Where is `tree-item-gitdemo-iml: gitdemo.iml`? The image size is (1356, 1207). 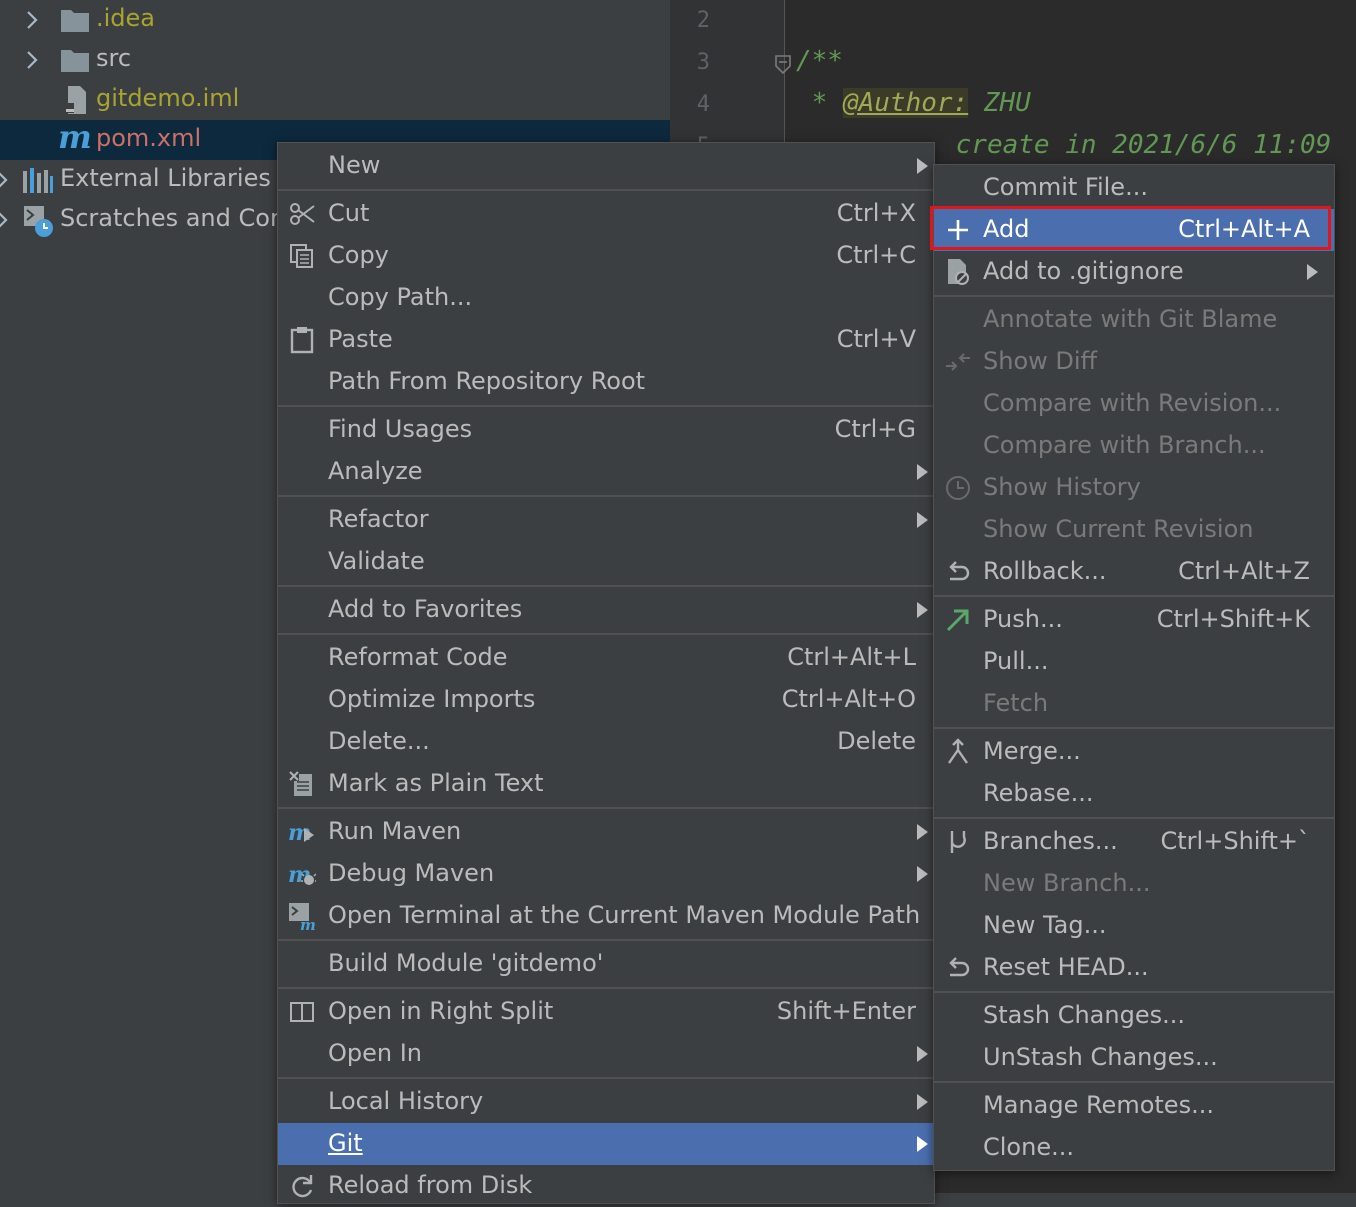 tree-item-gitdemo-iml: gitdemo.iml is located at coordinates (335, 100).